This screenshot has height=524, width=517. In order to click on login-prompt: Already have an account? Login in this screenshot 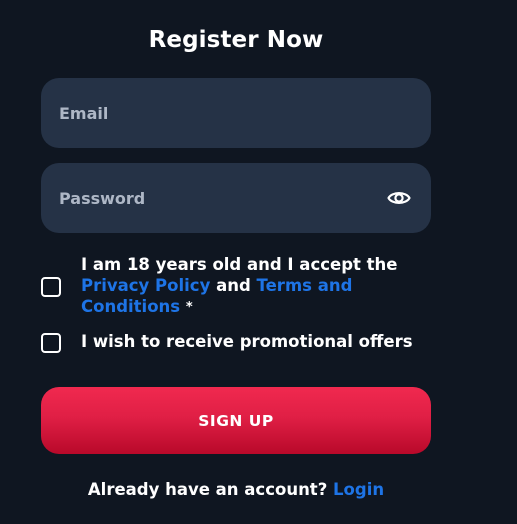, I will do `click(236, 489)`.